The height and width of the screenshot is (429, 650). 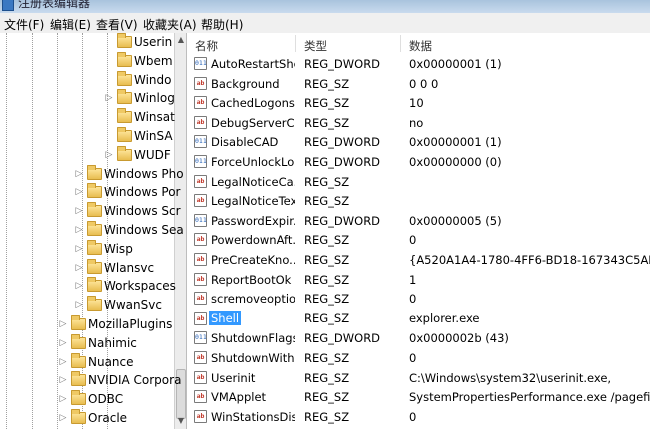 What do you see at coordinates (418, 417) in the screenshot?
I see `value-row: ab WinStationsDis... REG_SZ 0` at bounding box center [418, 417].